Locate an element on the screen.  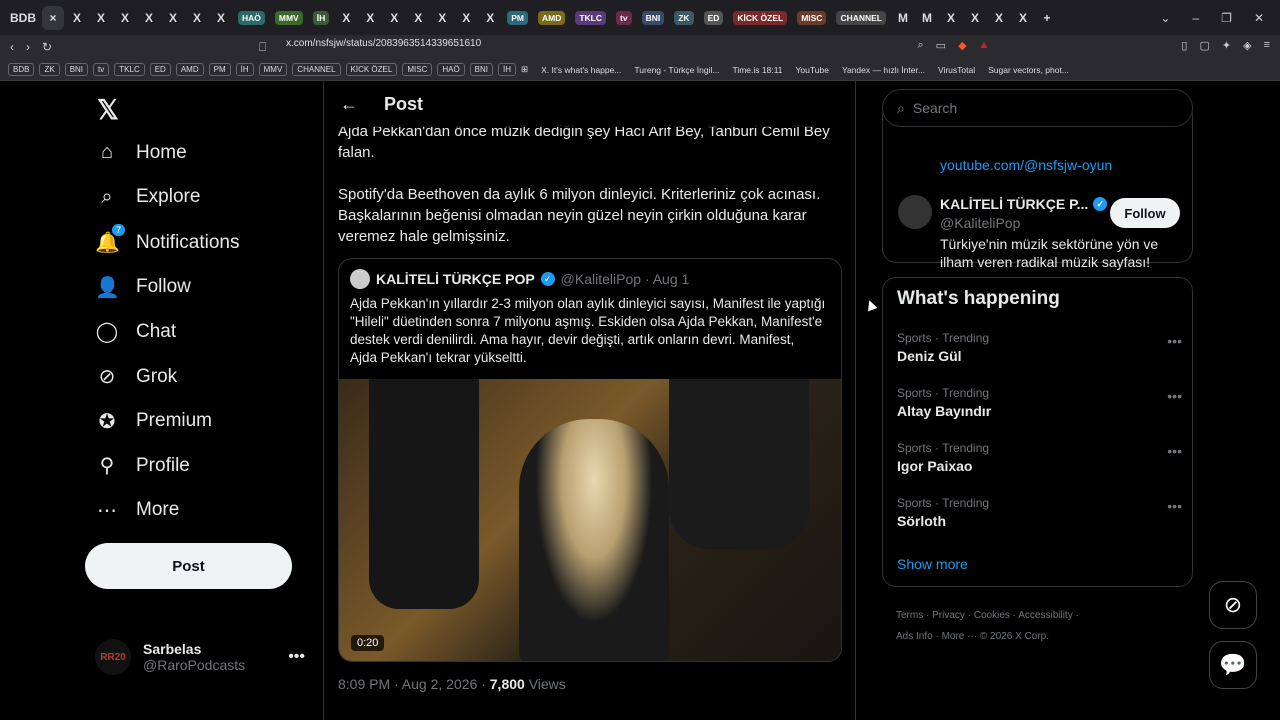
browser-tab: PM is located at coordinates (517, 18).